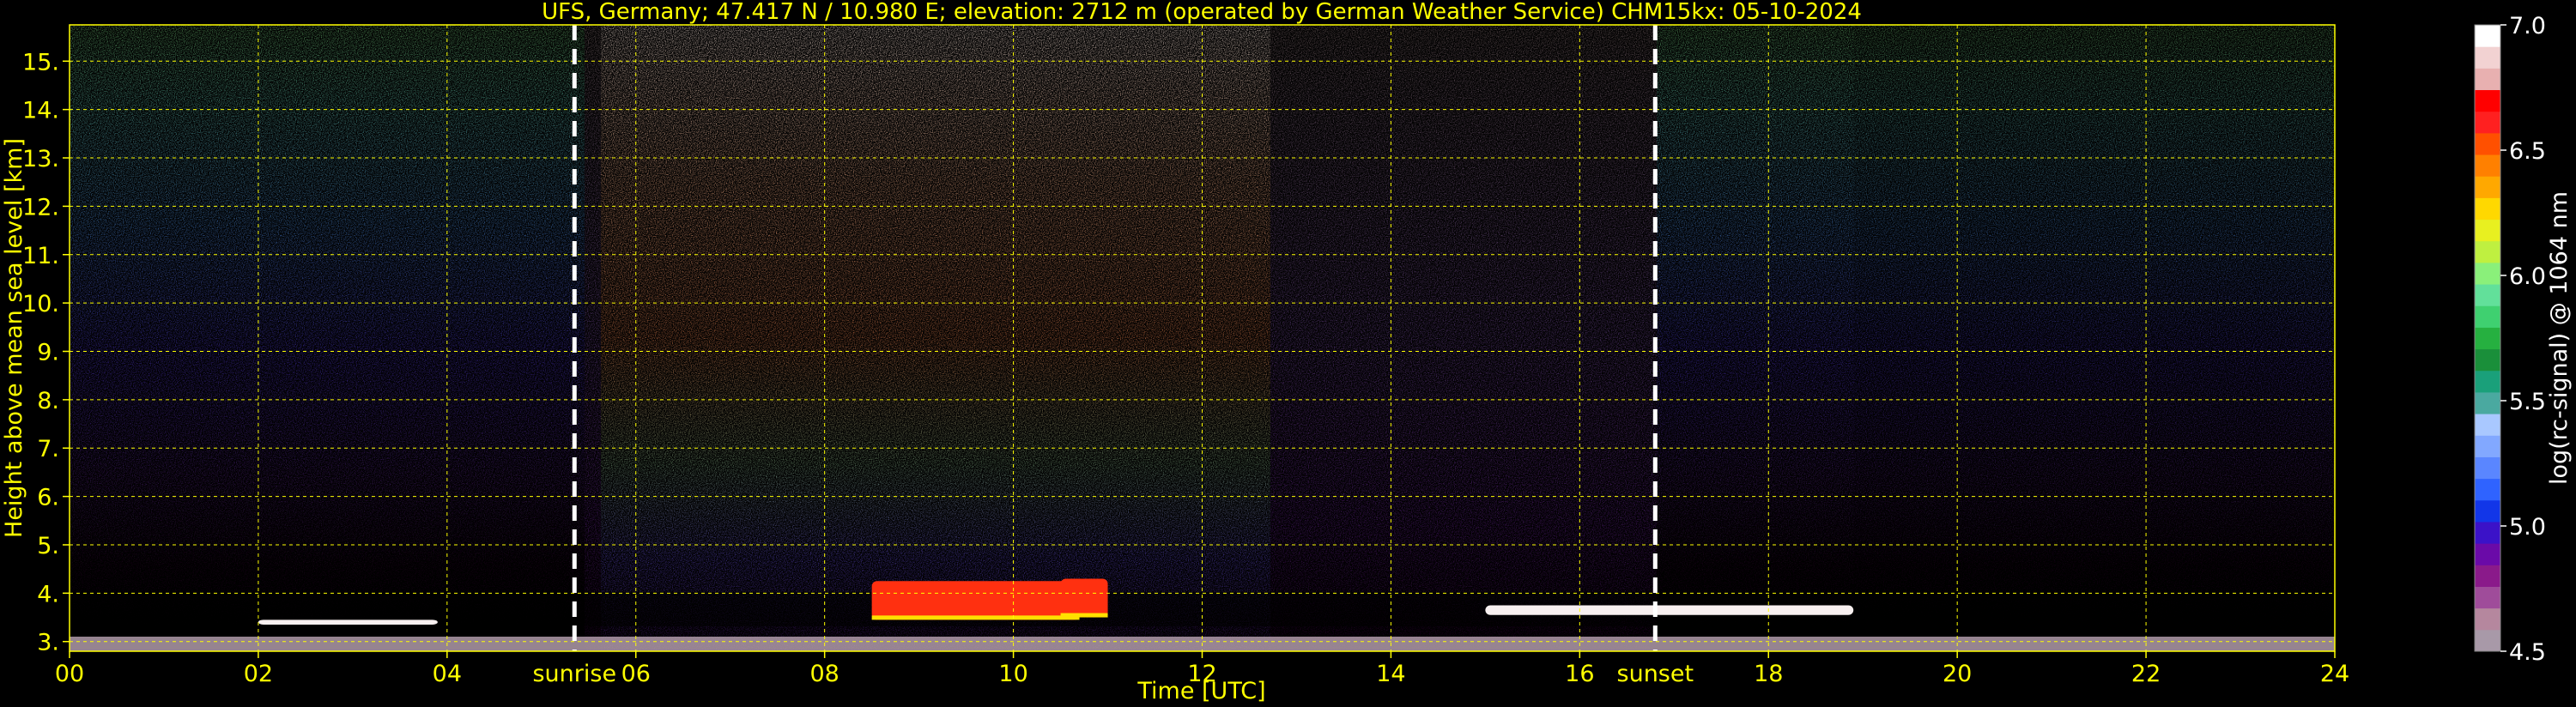  Describe the element at coordinates (48, 498) in the screenshot. I see `y-tick-label: 6.` at that location.